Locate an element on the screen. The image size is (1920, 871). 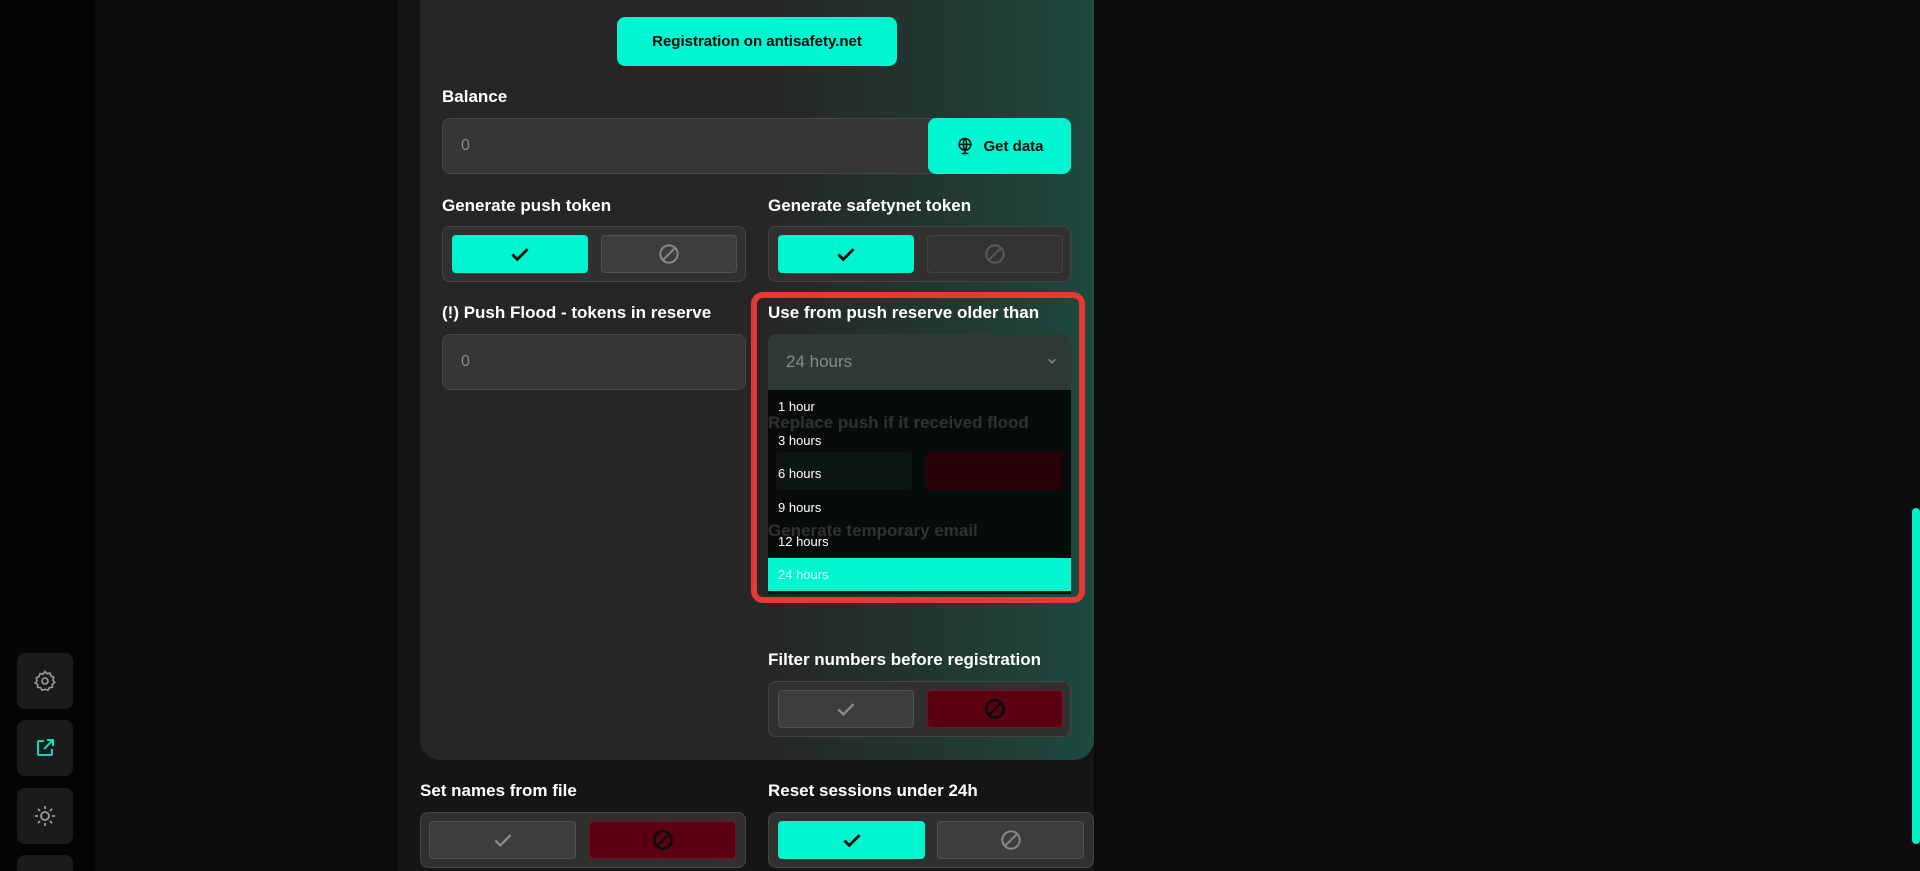
set-names-enable-button is located at coordinates (502, 840).